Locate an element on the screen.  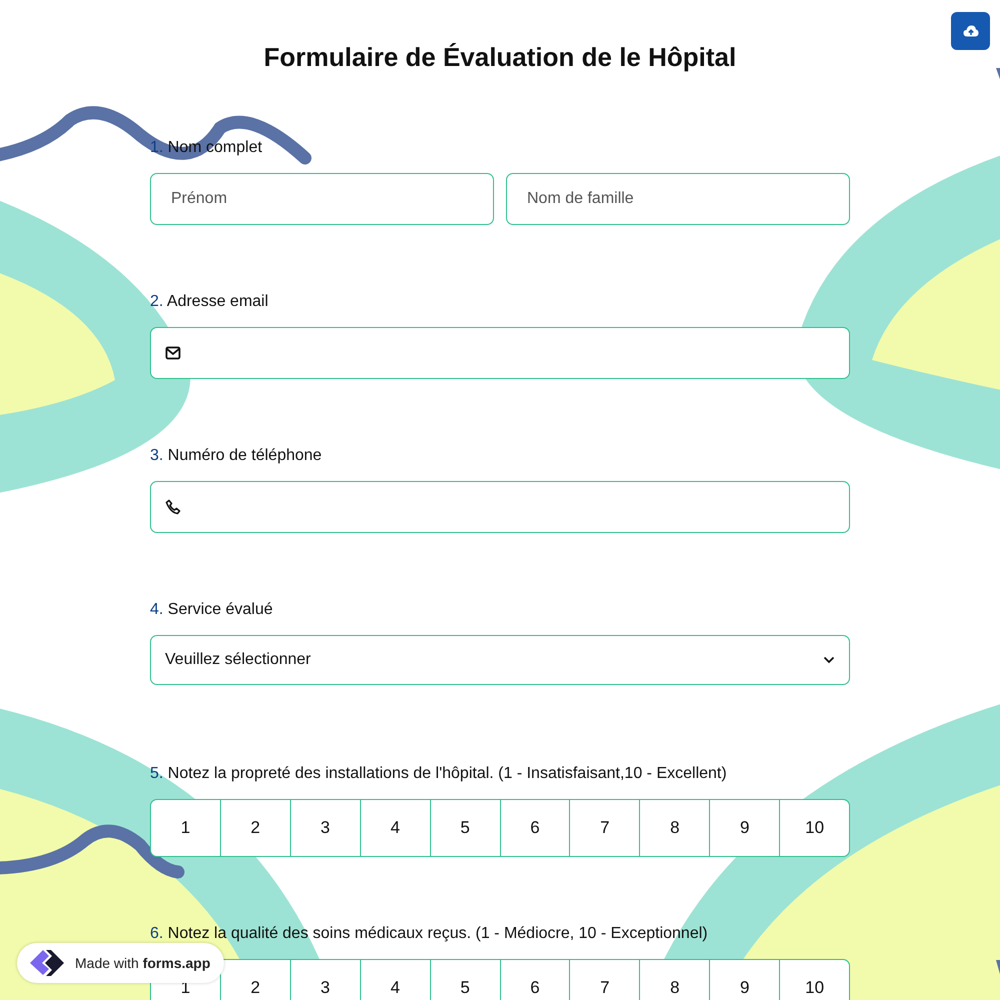
email-field is located at coordinates (500, 353).